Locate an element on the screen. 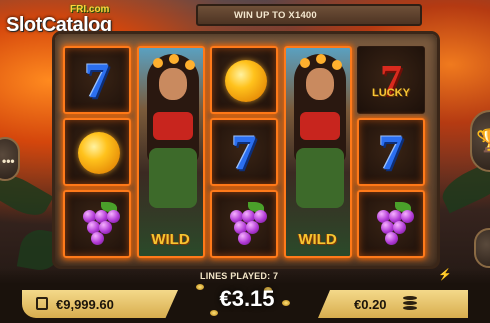 This screenshot has width=490, height=323. win-amount: €3.15 is located at coordinates (247, 298).